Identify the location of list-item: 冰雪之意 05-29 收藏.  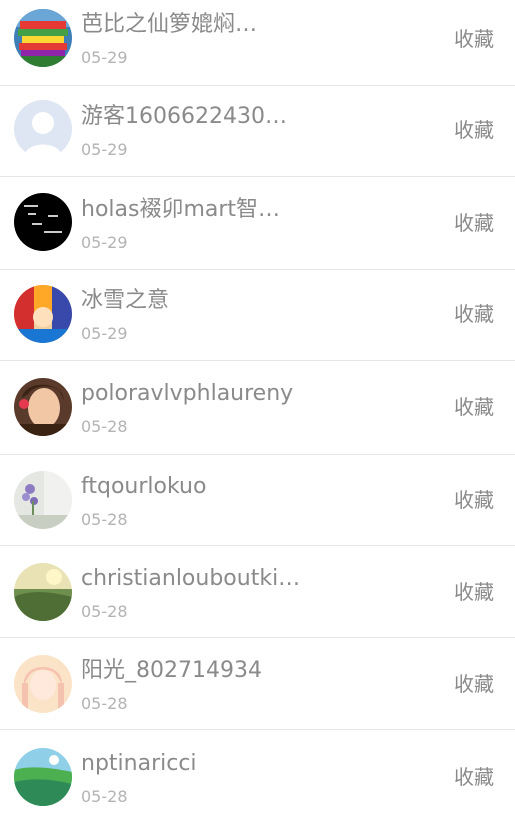
(257, 315).